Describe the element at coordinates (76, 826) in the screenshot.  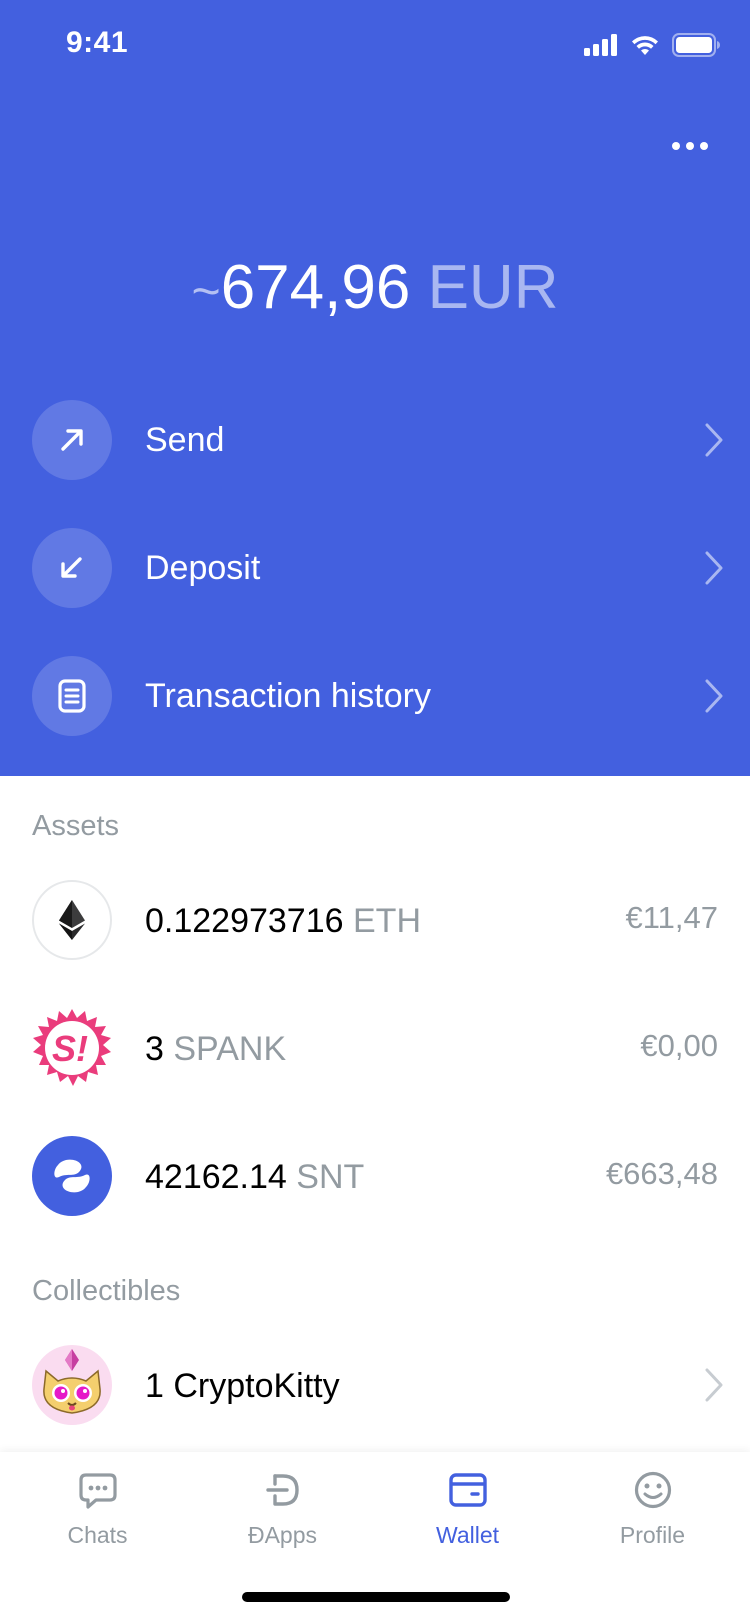
I see `assets-section-title: Assets` at that location.